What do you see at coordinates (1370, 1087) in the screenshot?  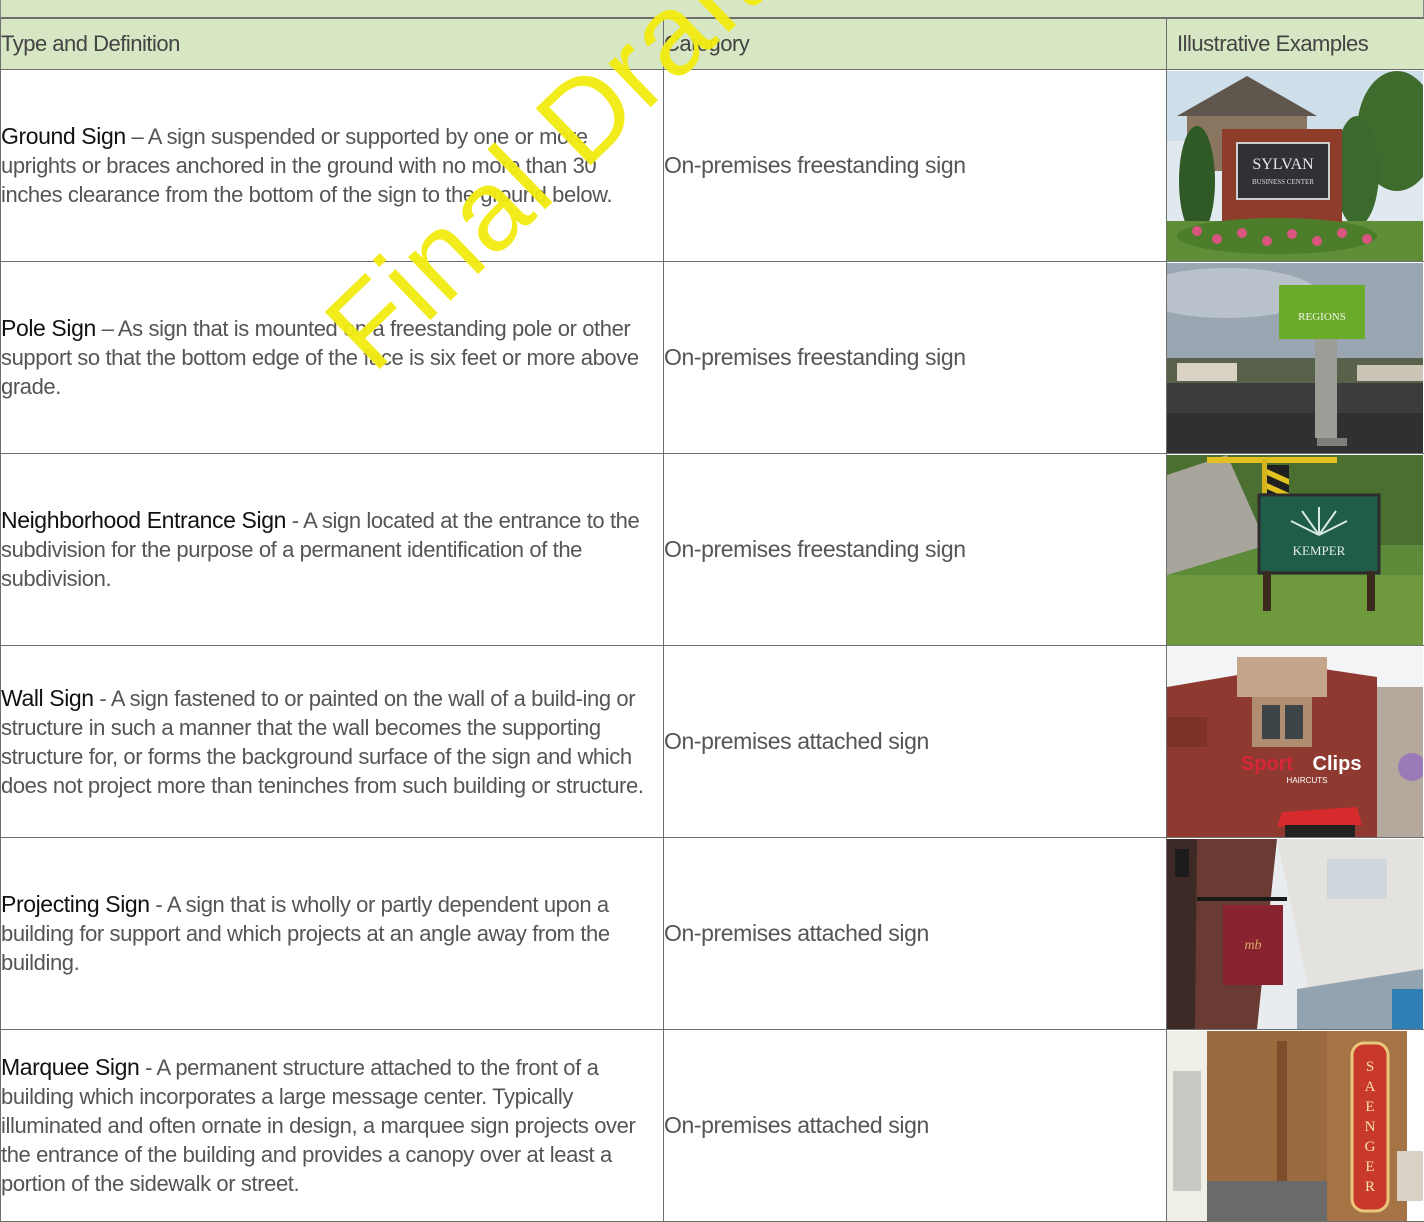 I see `svg-text: A` at bounding box center [1370, 1087].